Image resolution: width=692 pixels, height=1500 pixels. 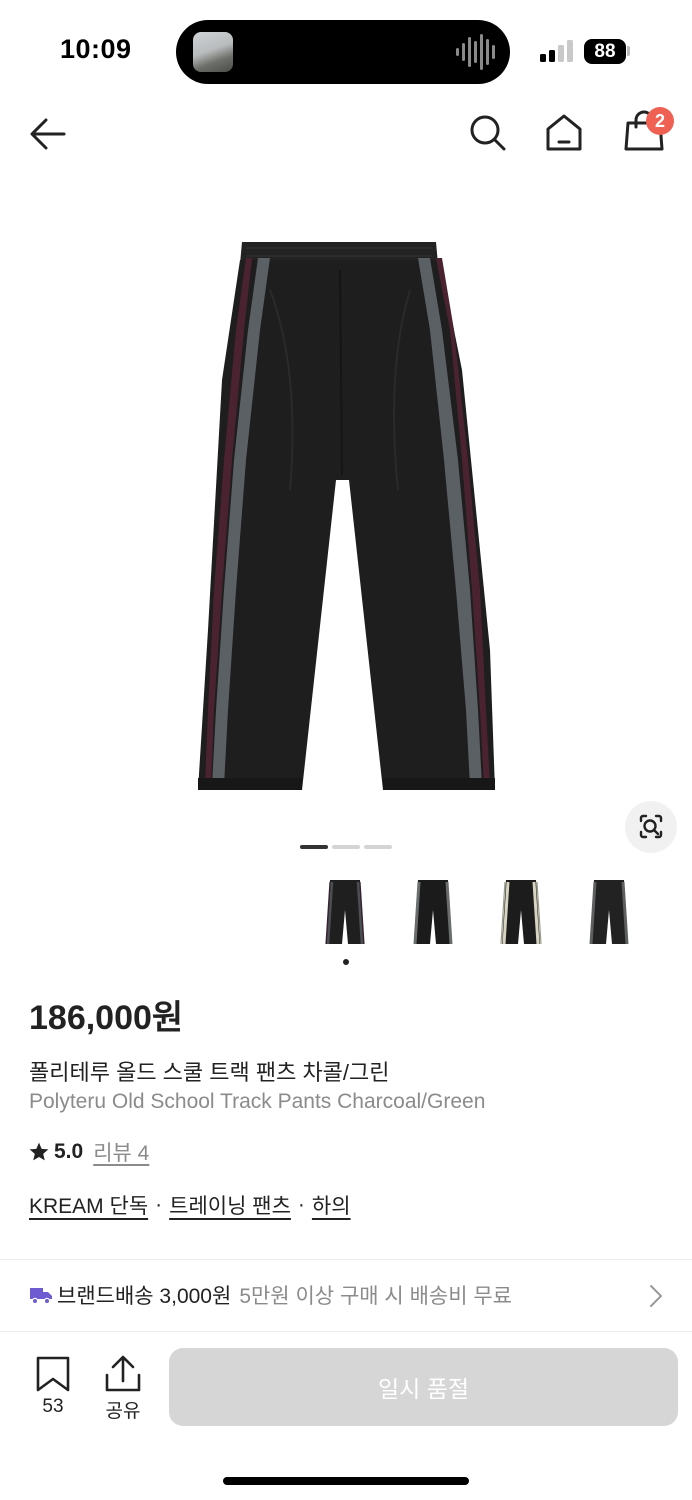 I want to click on category-link-training-pants: 트레이닝 팬츠, so click(x=230, y=1205).